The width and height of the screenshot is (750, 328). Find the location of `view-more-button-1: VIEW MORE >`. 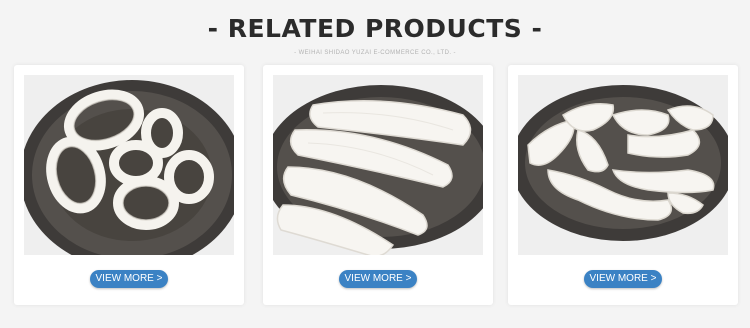

view-more-button-1: VIEW MORE > is located at coordinates (129, 279).